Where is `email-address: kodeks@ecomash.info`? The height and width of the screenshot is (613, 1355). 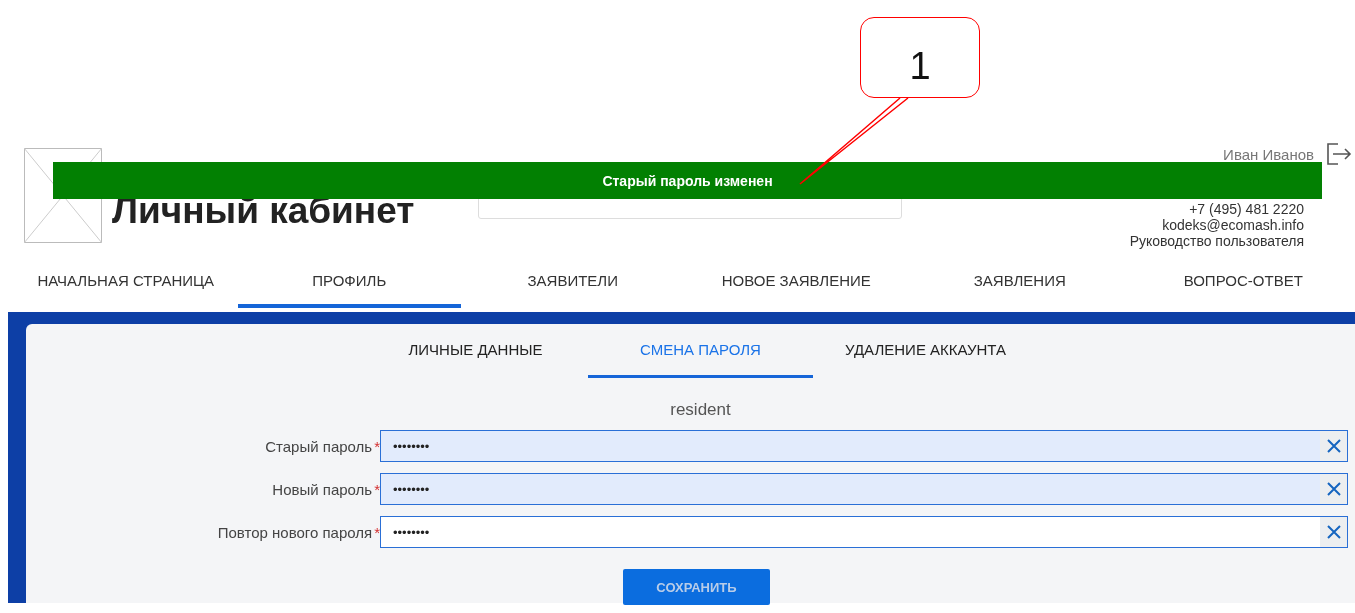 email-address: kodeks@ecomash.info is located at coordinates (1233, 225).